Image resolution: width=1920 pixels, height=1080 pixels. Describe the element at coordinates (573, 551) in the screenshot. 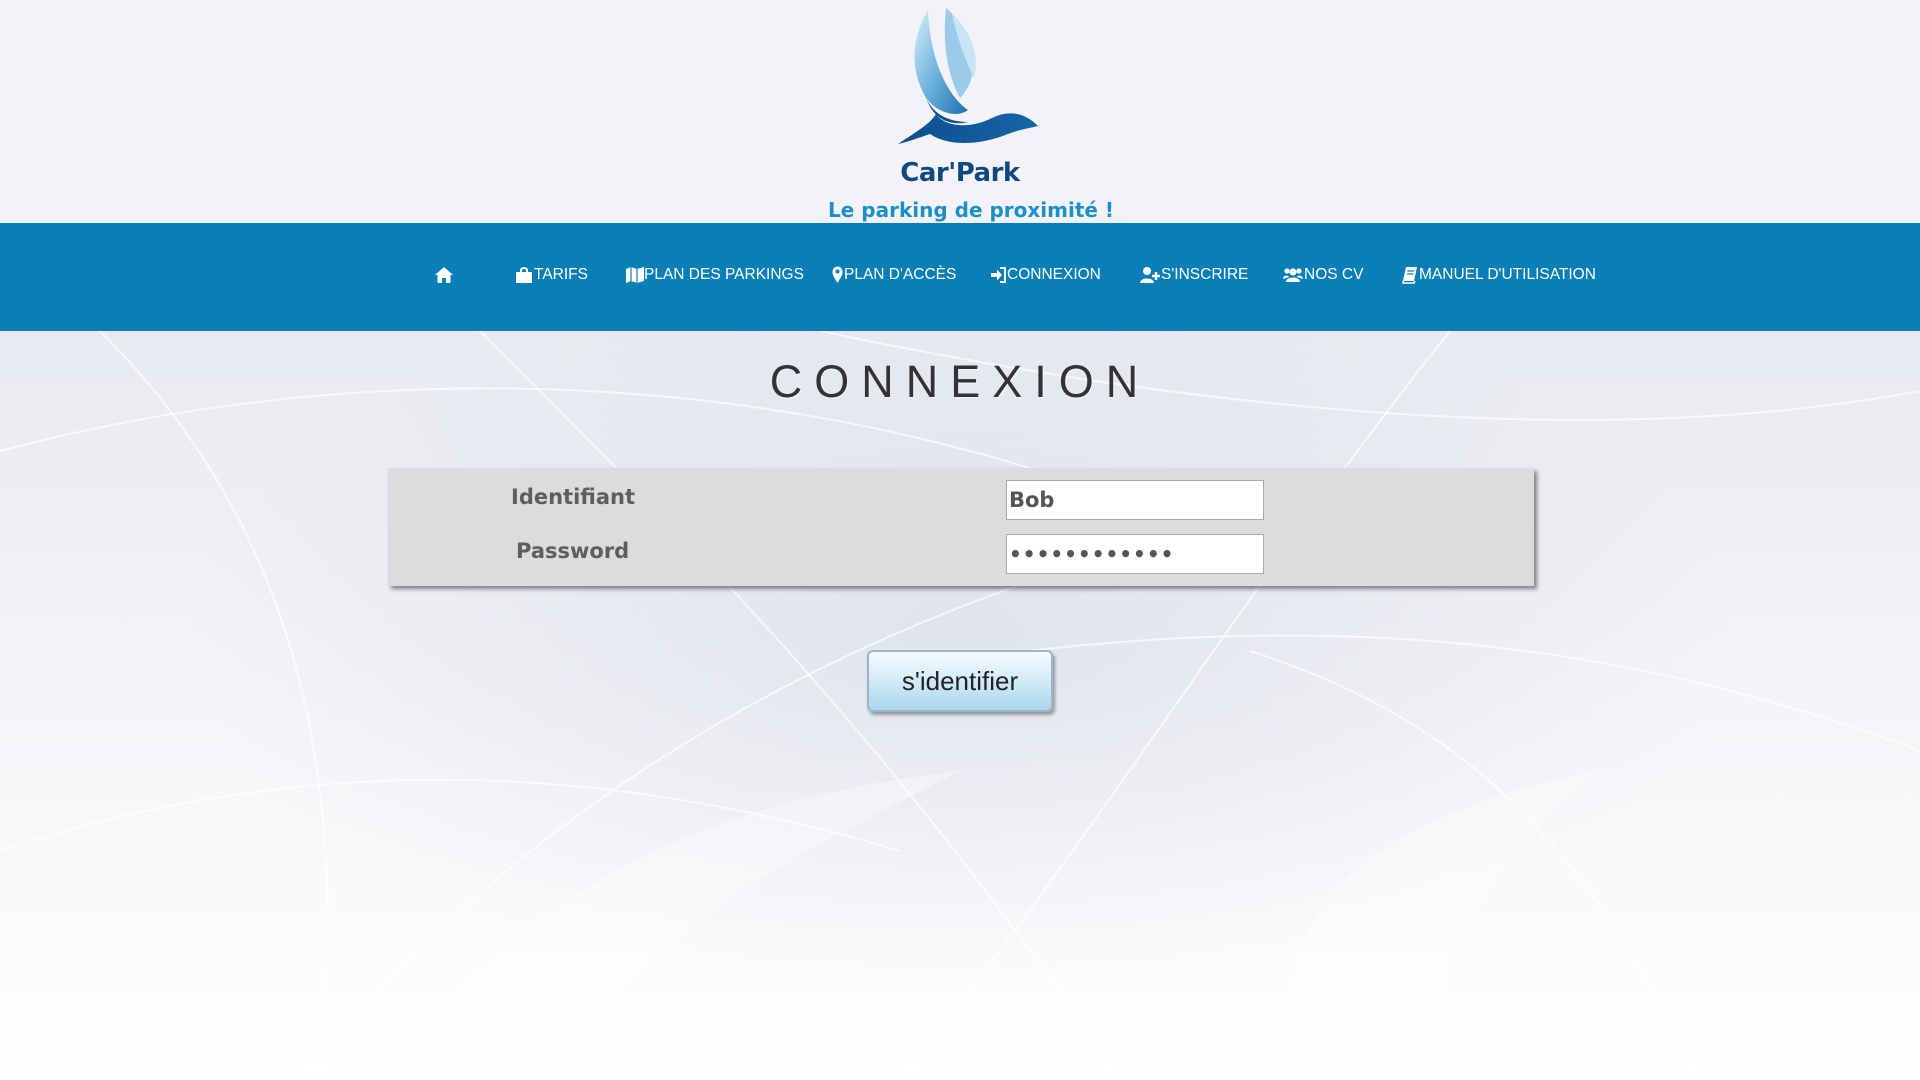

I see `password-label: Password` at that location.